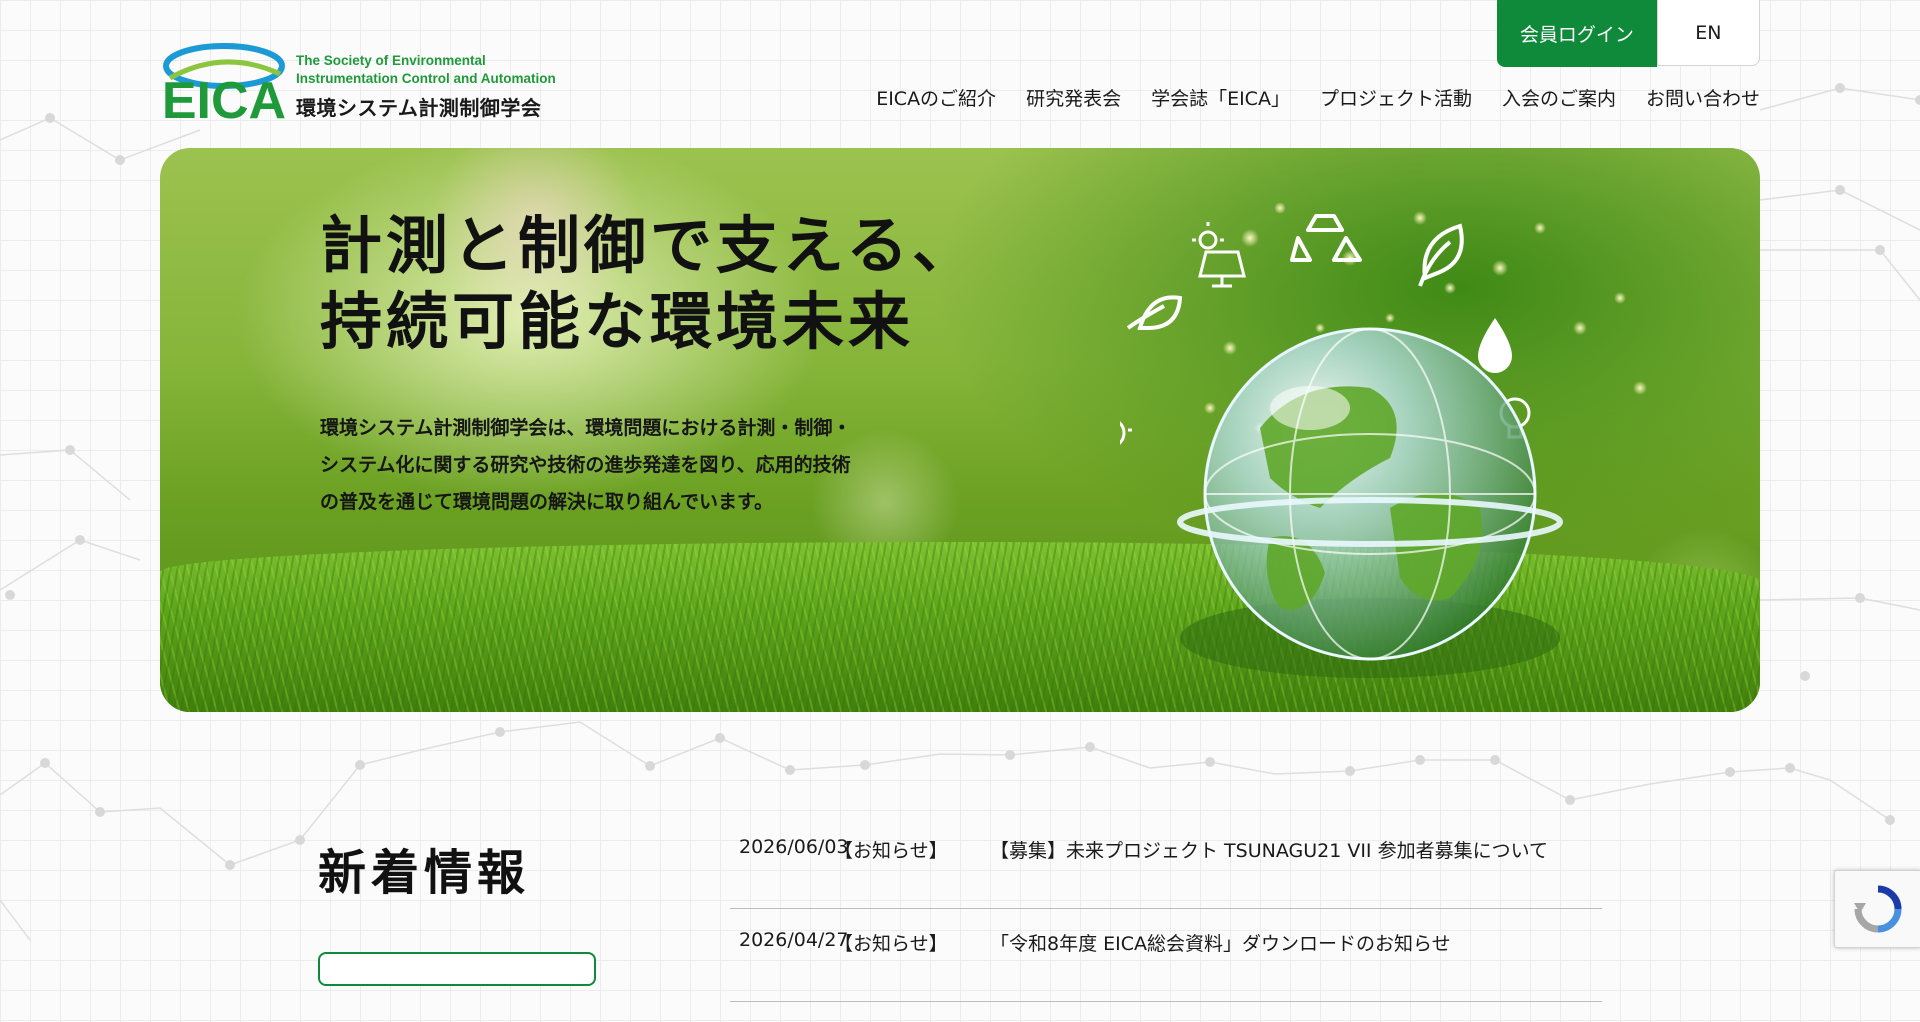 The height and width of the screenshot is (1022, 1920). I want to click on news-more-button, so click(457, 969).